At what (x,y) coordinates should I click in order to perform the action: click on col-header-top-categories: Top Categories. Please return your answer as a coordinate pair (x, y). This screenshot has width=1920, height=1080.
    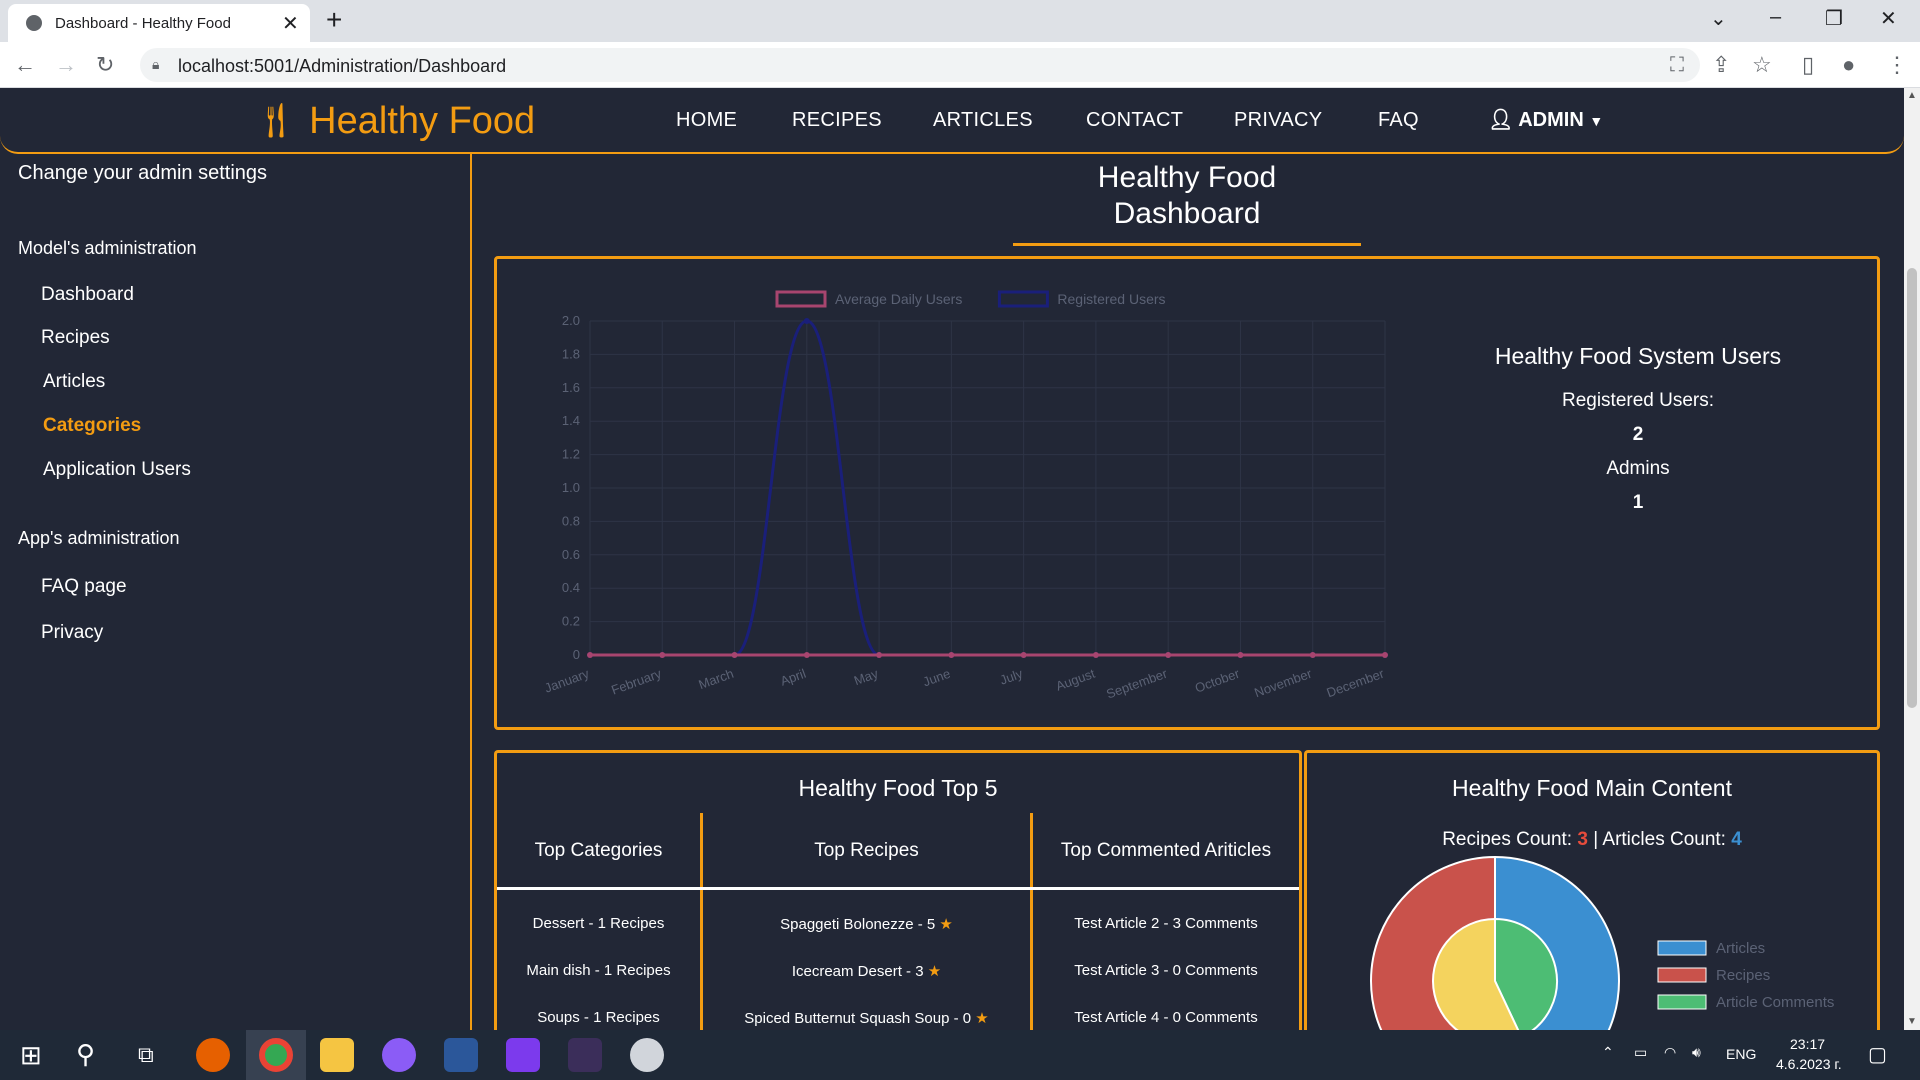
    Looking at the image, I should click on (598, 850).